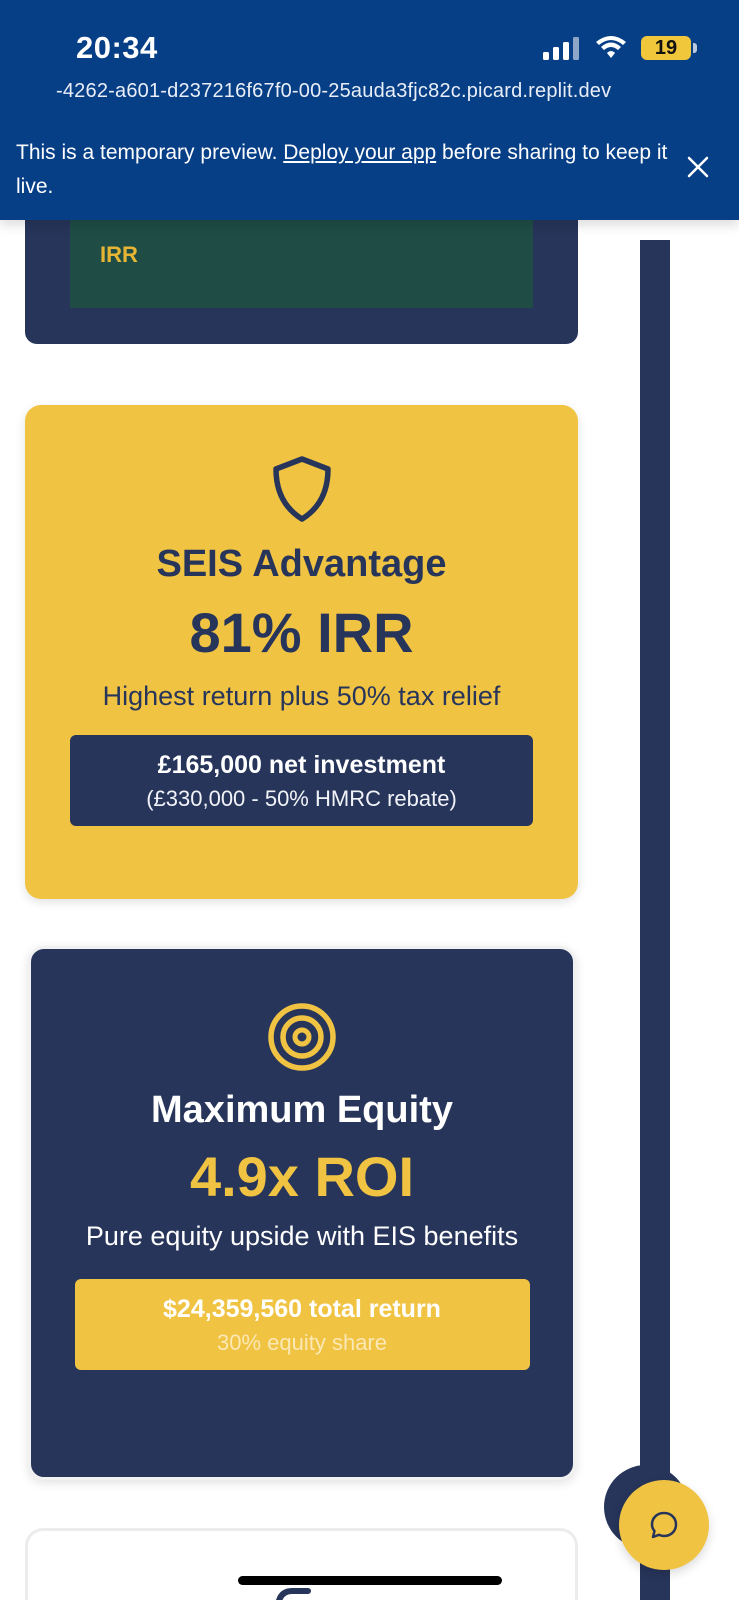  Describe the element at coordinates (561, 48) in the screenshot. I see `signal-icon` at that location.